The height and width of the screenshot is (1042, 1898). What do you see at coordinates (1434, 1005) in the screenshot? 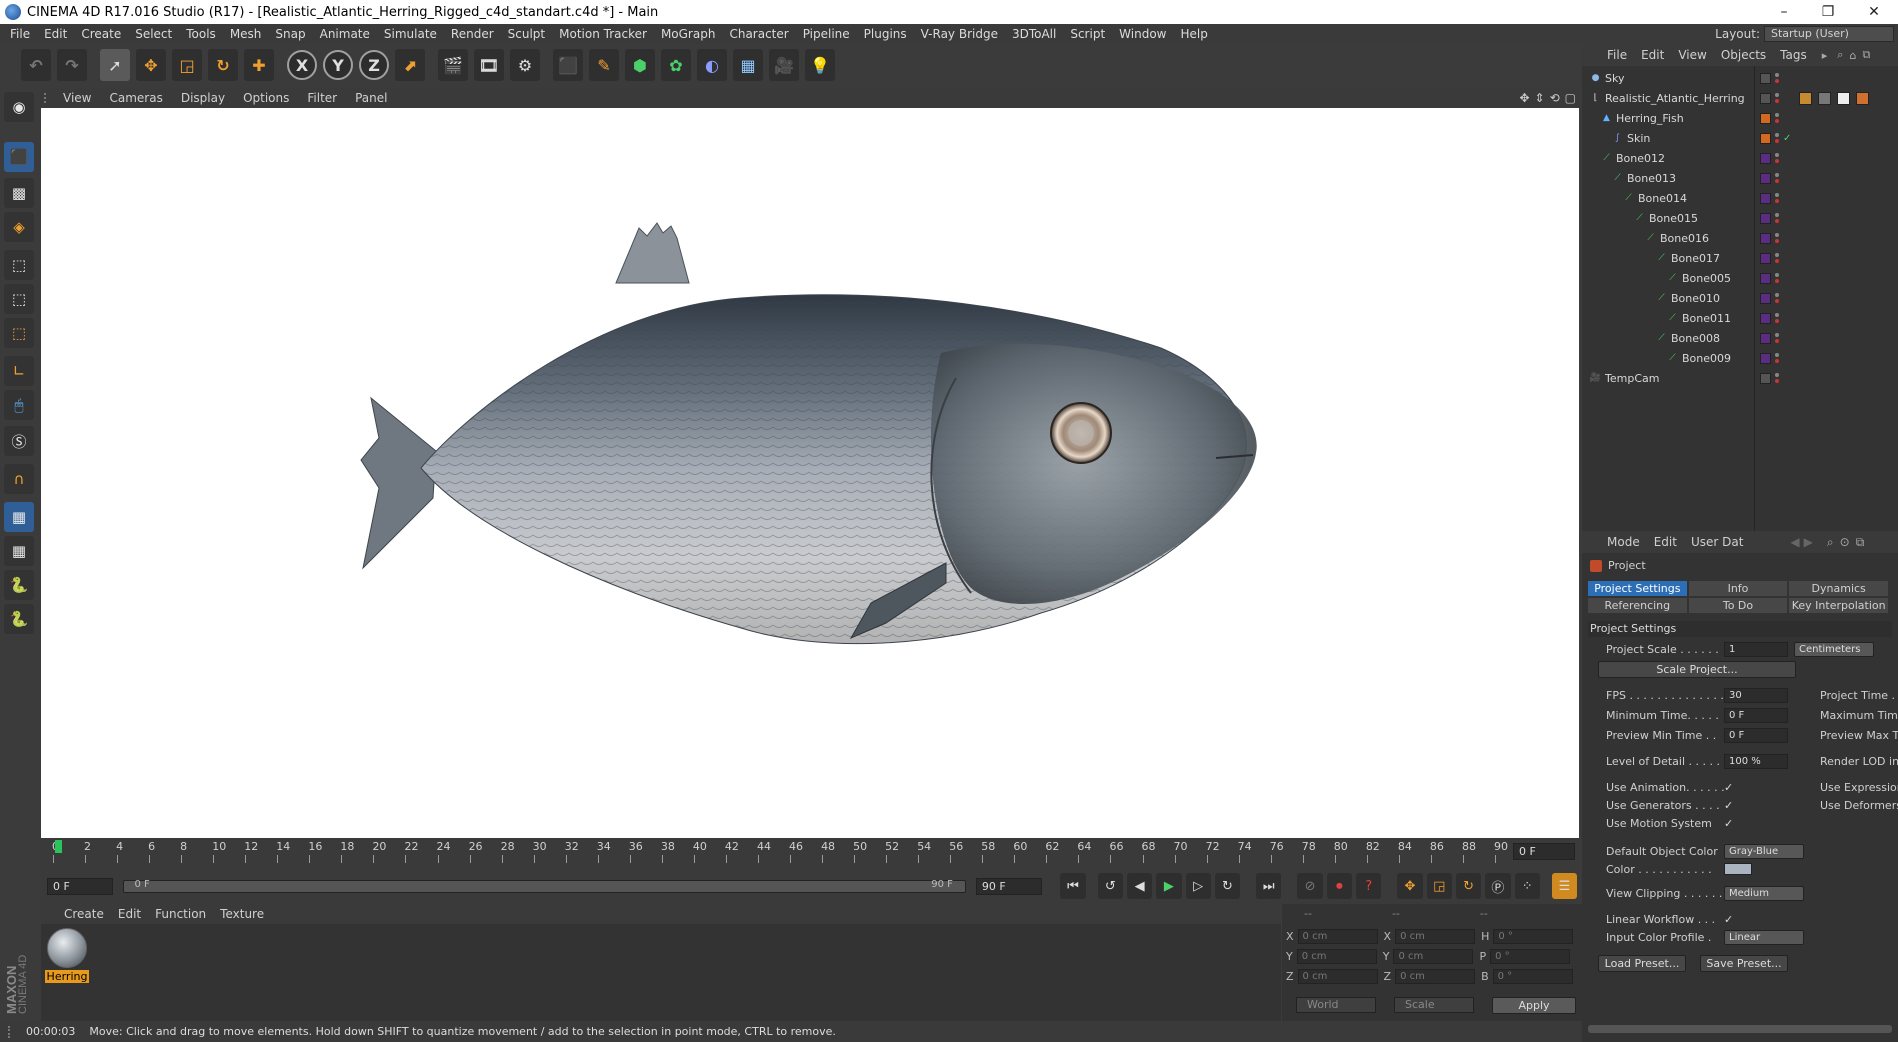
I see `coordinate-mode-dropdown: Scale` at bounding box center [1434, 1005].